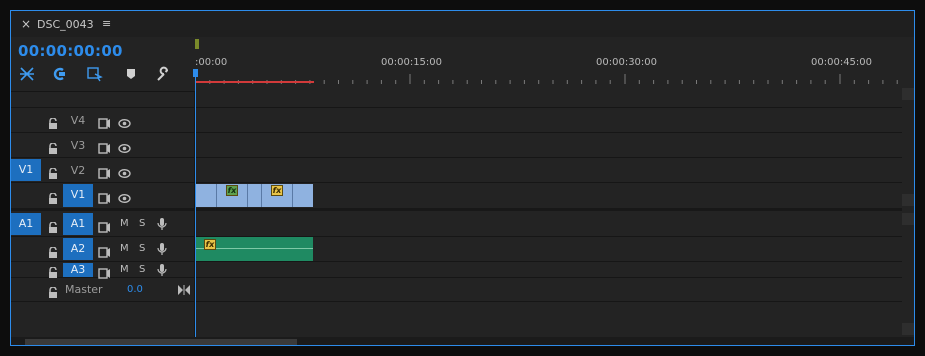 Image resolution: width=925 pixels, height=356 pixels. What do you see at coordinates (60, 74) in the screenshot?
I see `linked-selection-icon` at bounding box center [60, 74].